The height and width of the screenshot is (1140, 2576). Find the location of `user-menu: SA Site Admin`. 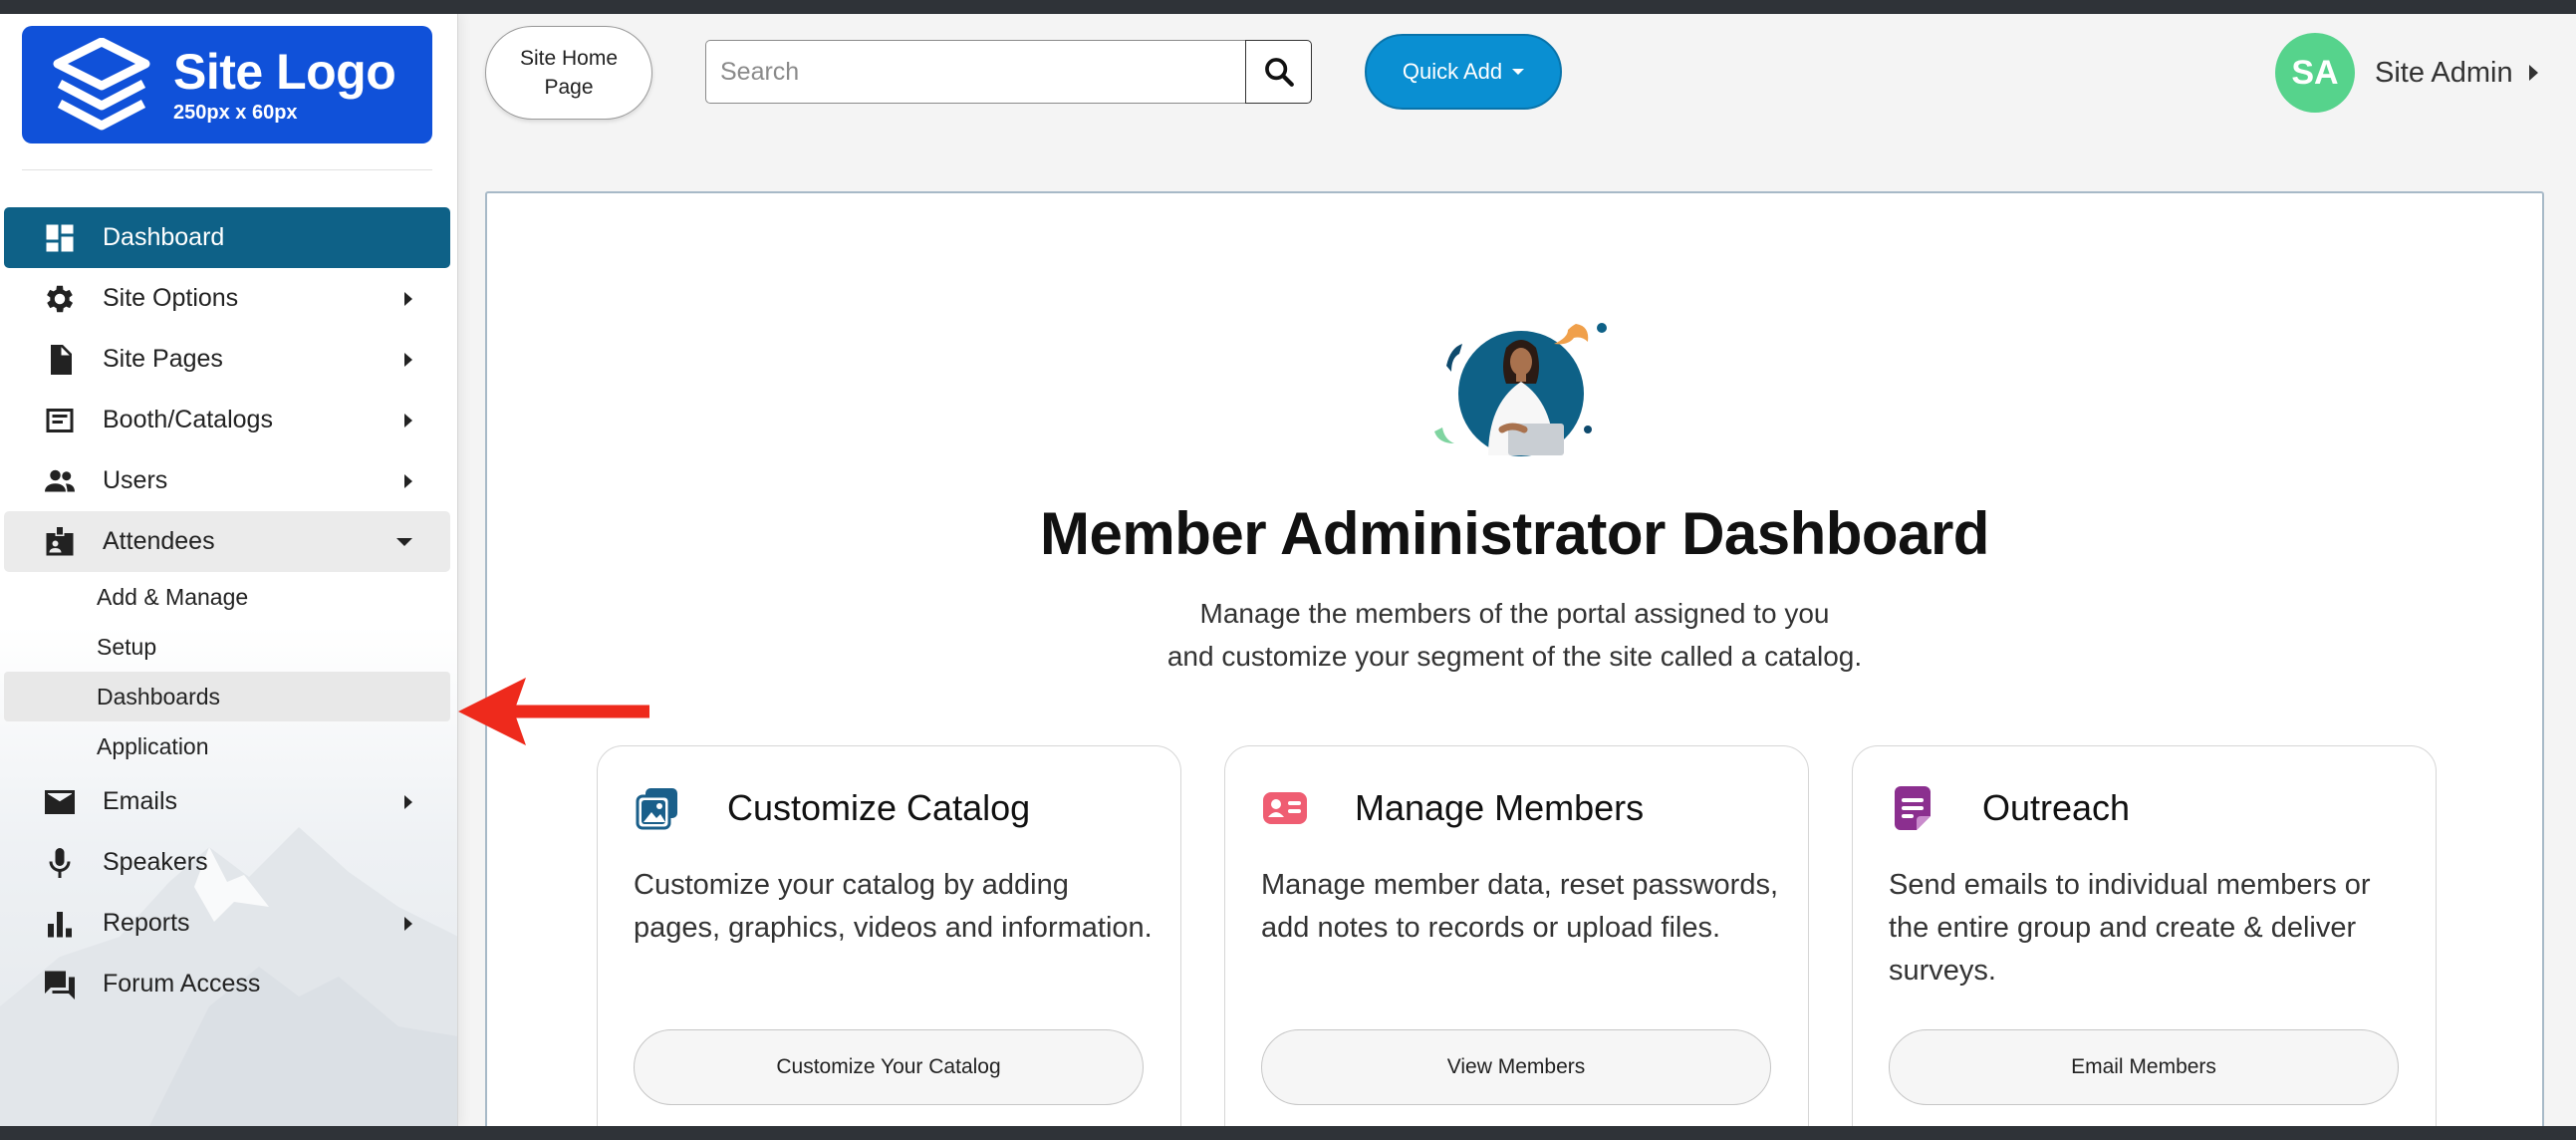

user-menu: SA Site Admin is located at coordinates (2406, 73).